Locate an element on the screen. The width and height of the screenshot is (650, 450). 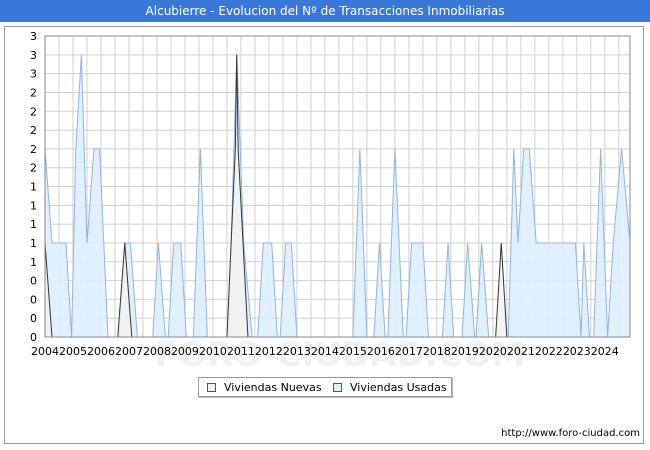
x-tick-label: 2008 is located at coordinates (157, 351).